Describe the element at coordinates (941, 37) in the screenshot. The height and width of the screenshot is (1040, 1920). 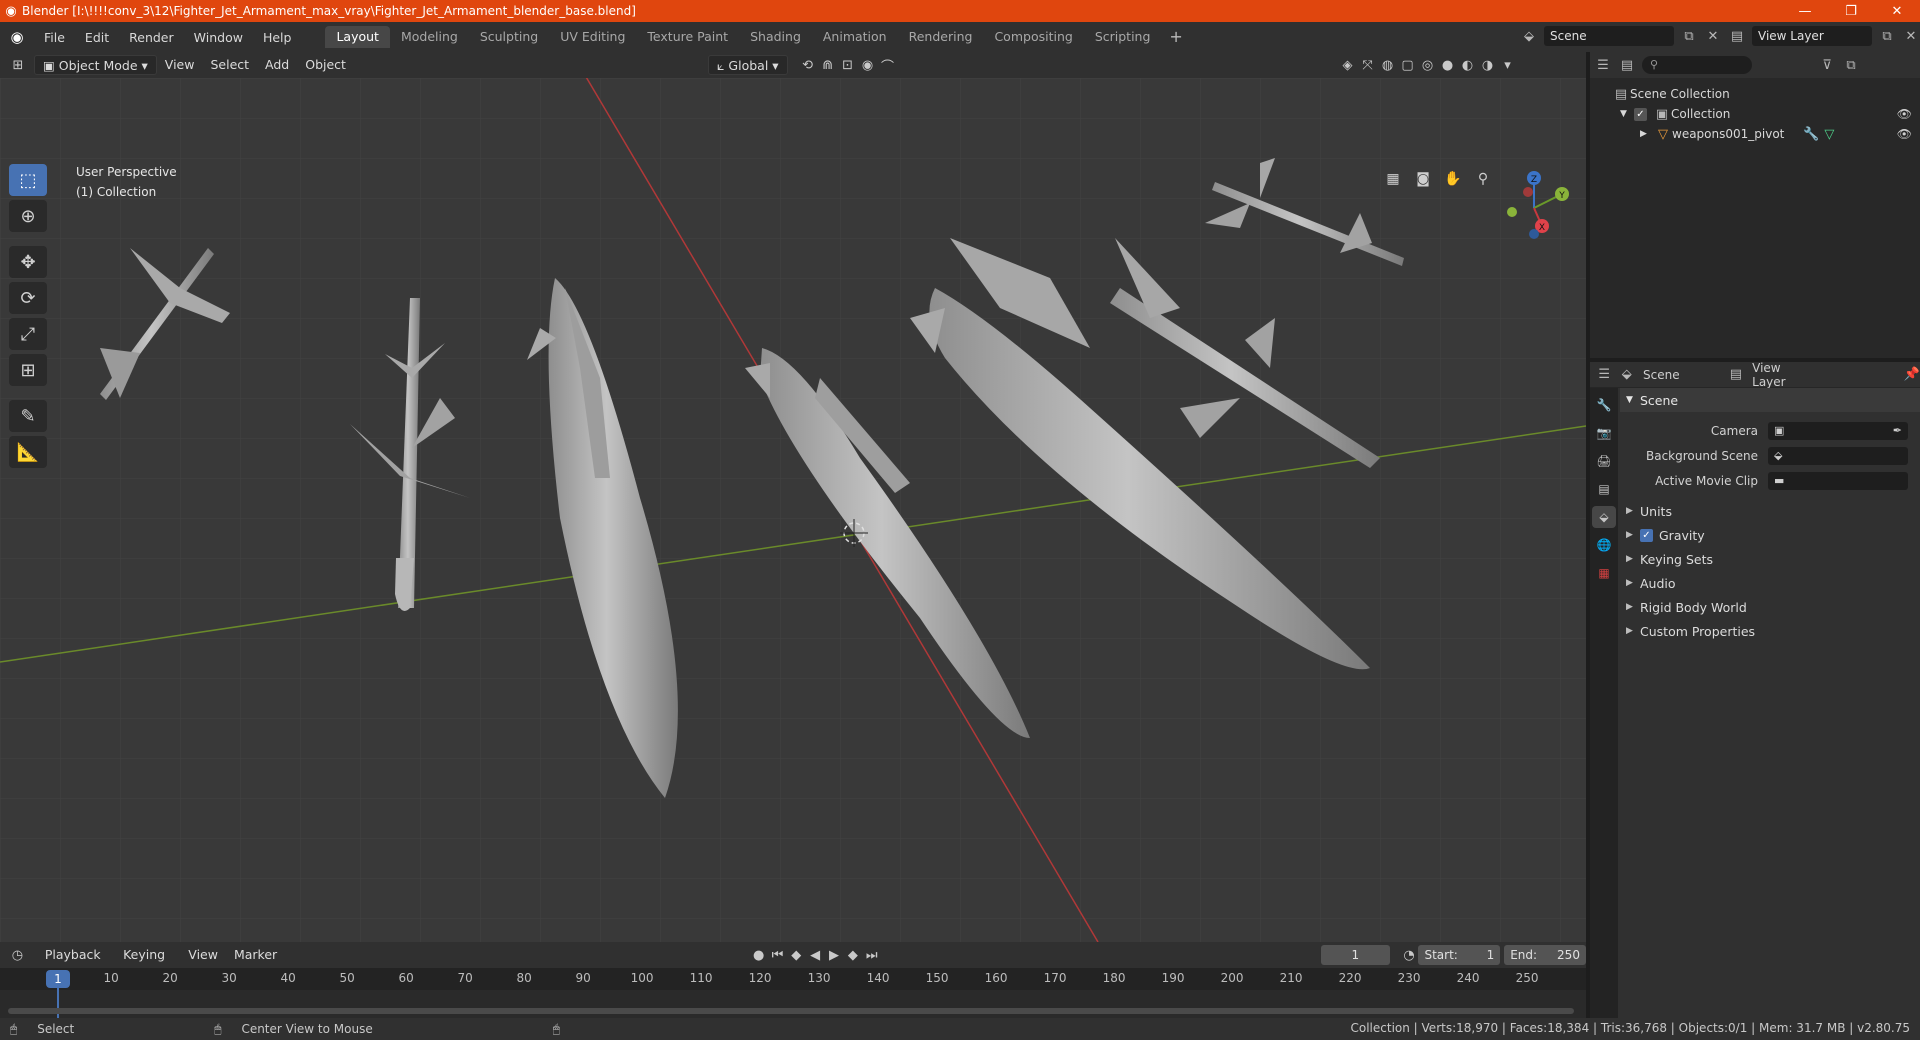
I see `tab-rendering: Rendering` at that location.